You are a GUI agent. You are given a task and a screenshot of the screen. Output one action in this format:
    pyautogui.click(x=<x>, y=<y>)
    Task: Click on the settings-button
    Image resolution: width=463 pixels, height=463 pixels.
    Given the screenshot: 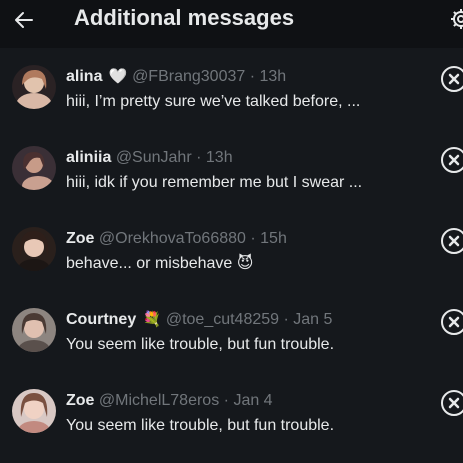 What is the action you would take?
    pyautogui.click(x=456, y=19)
    